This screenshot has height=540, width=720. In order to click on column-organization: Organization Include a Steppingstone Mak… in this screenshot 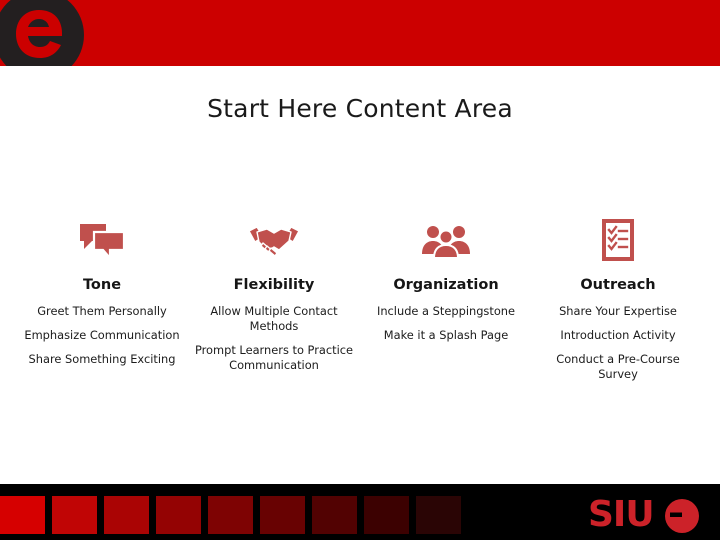, I will do `click(446, 283)`.